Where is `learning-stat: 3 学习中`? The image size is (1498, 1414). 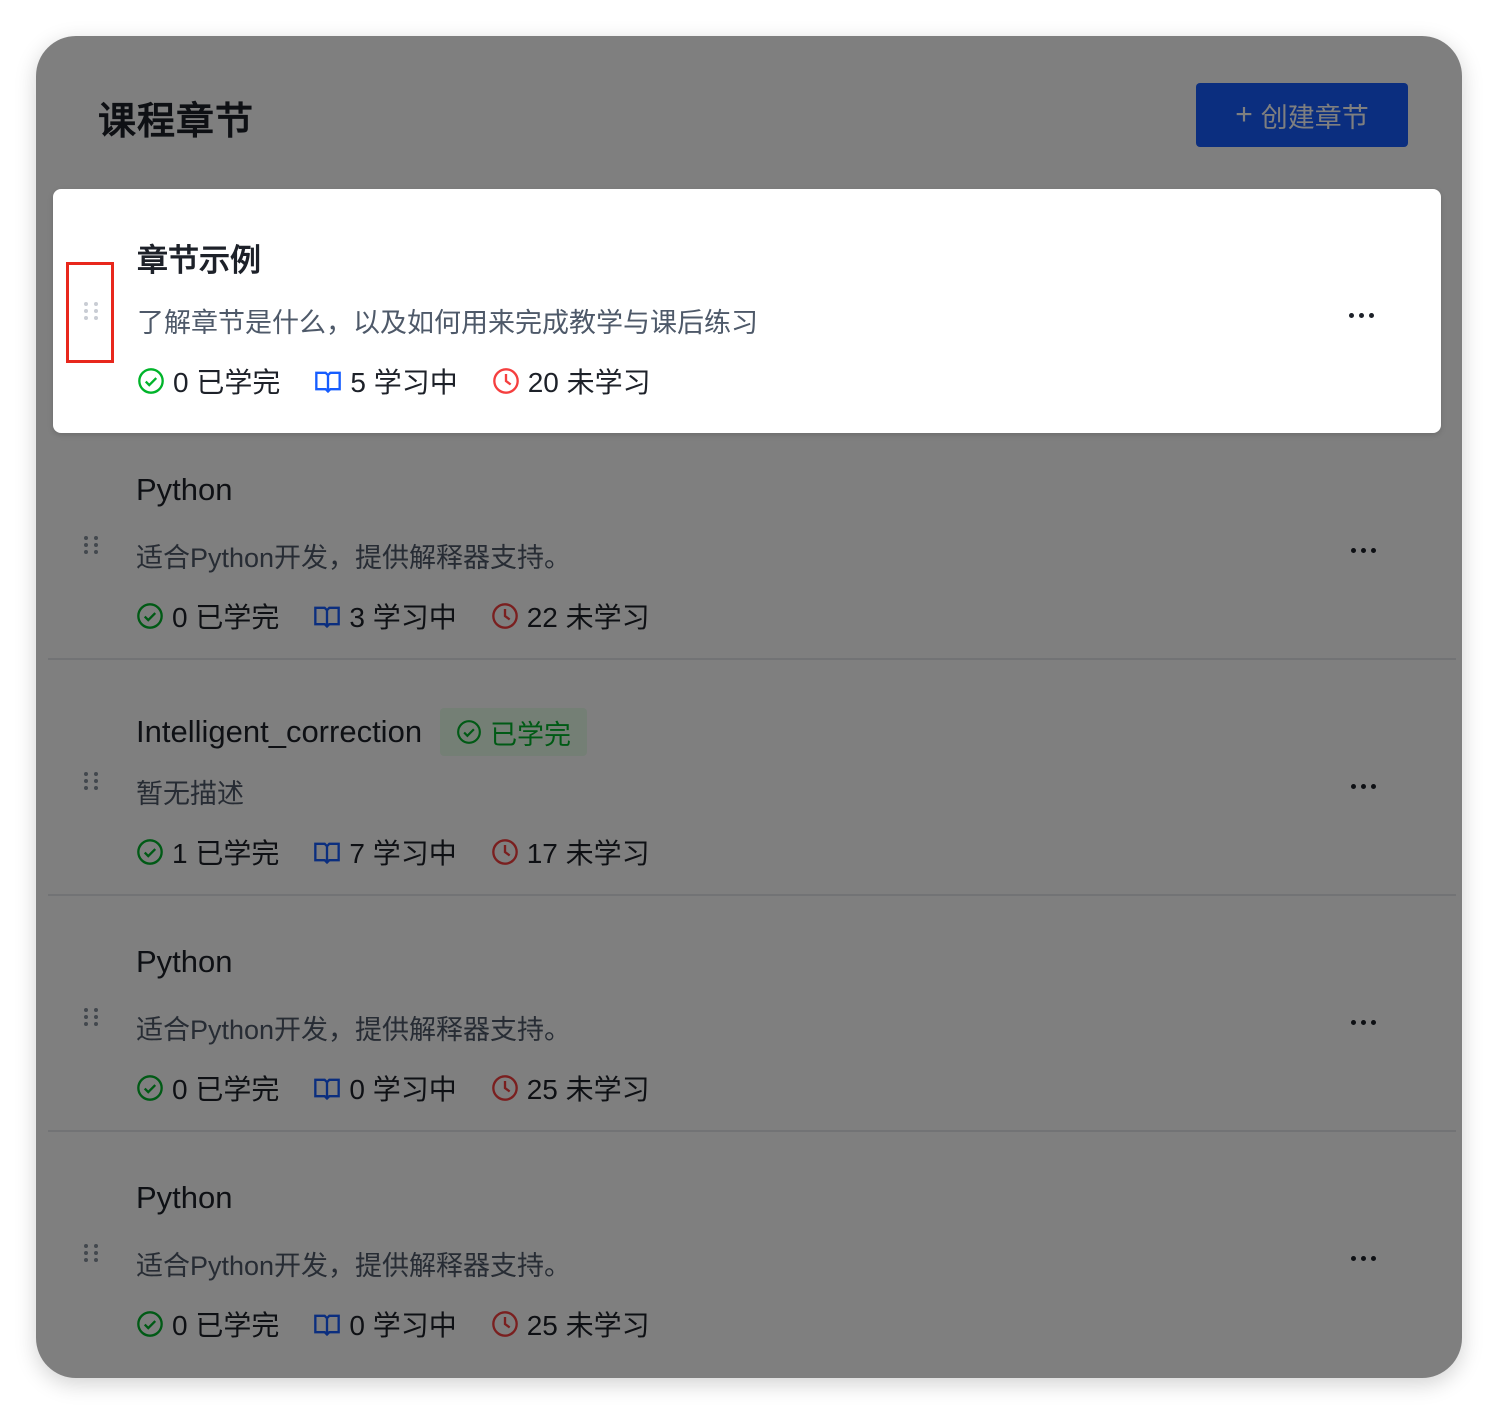
learning-stat: 3 学习中 is located at coordinates (385, 616).